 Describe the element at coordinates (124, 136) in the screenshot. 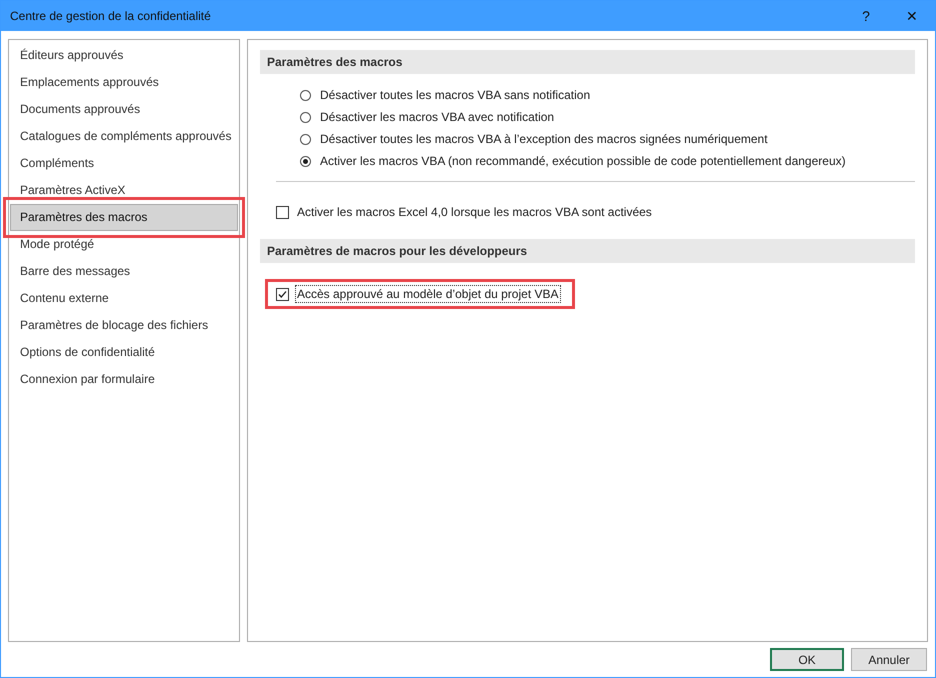

I see `sidebar-item: Catalogues de compléments approuvés` at that location.